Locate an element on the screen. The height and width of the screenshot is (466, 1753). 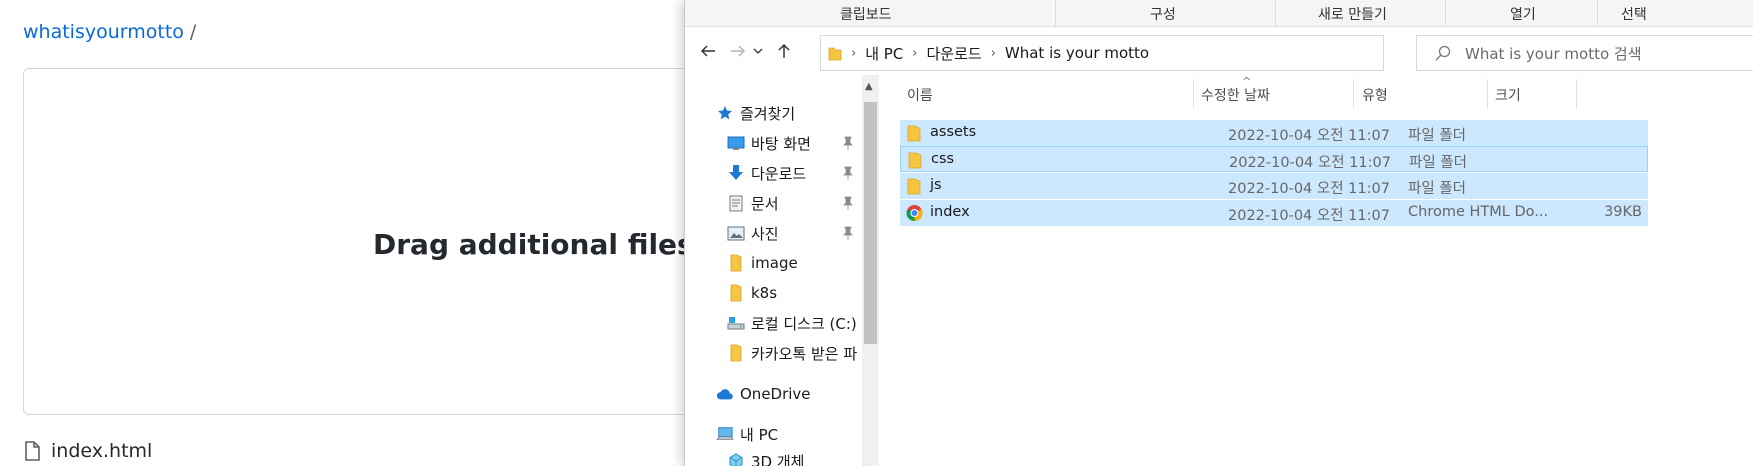
search-box: What is your motto 검색 is located at coordinates (1584, 53).